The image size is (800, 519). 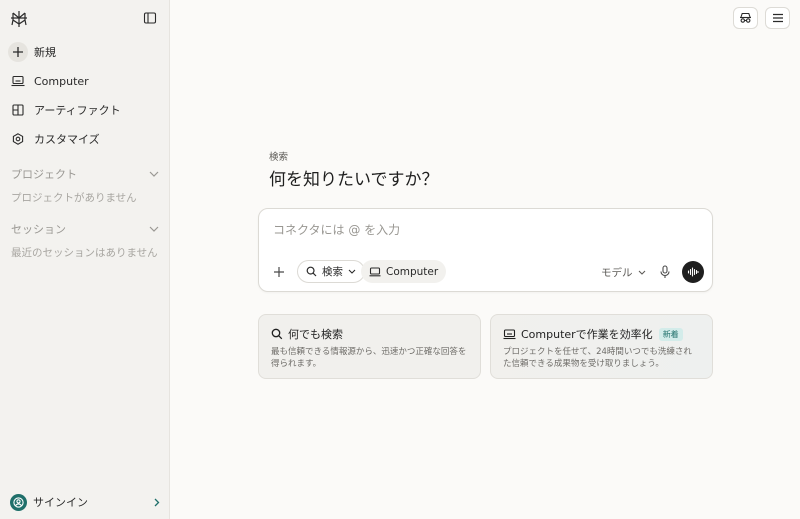 I want to click on user-avatar-icon, so click(x=18, y=502).